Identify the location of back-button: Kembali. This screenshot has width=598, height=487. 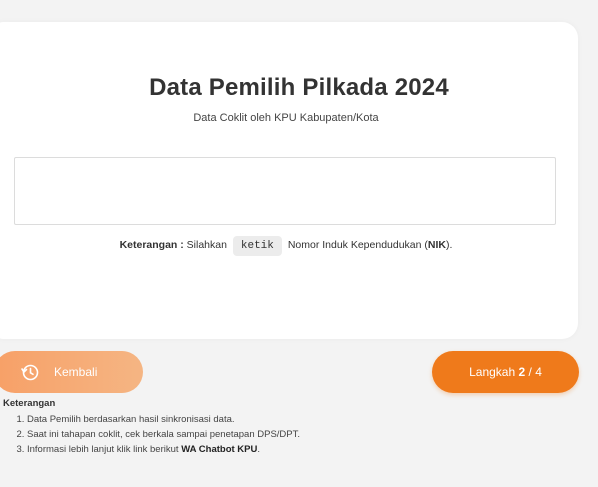
(71, 372).